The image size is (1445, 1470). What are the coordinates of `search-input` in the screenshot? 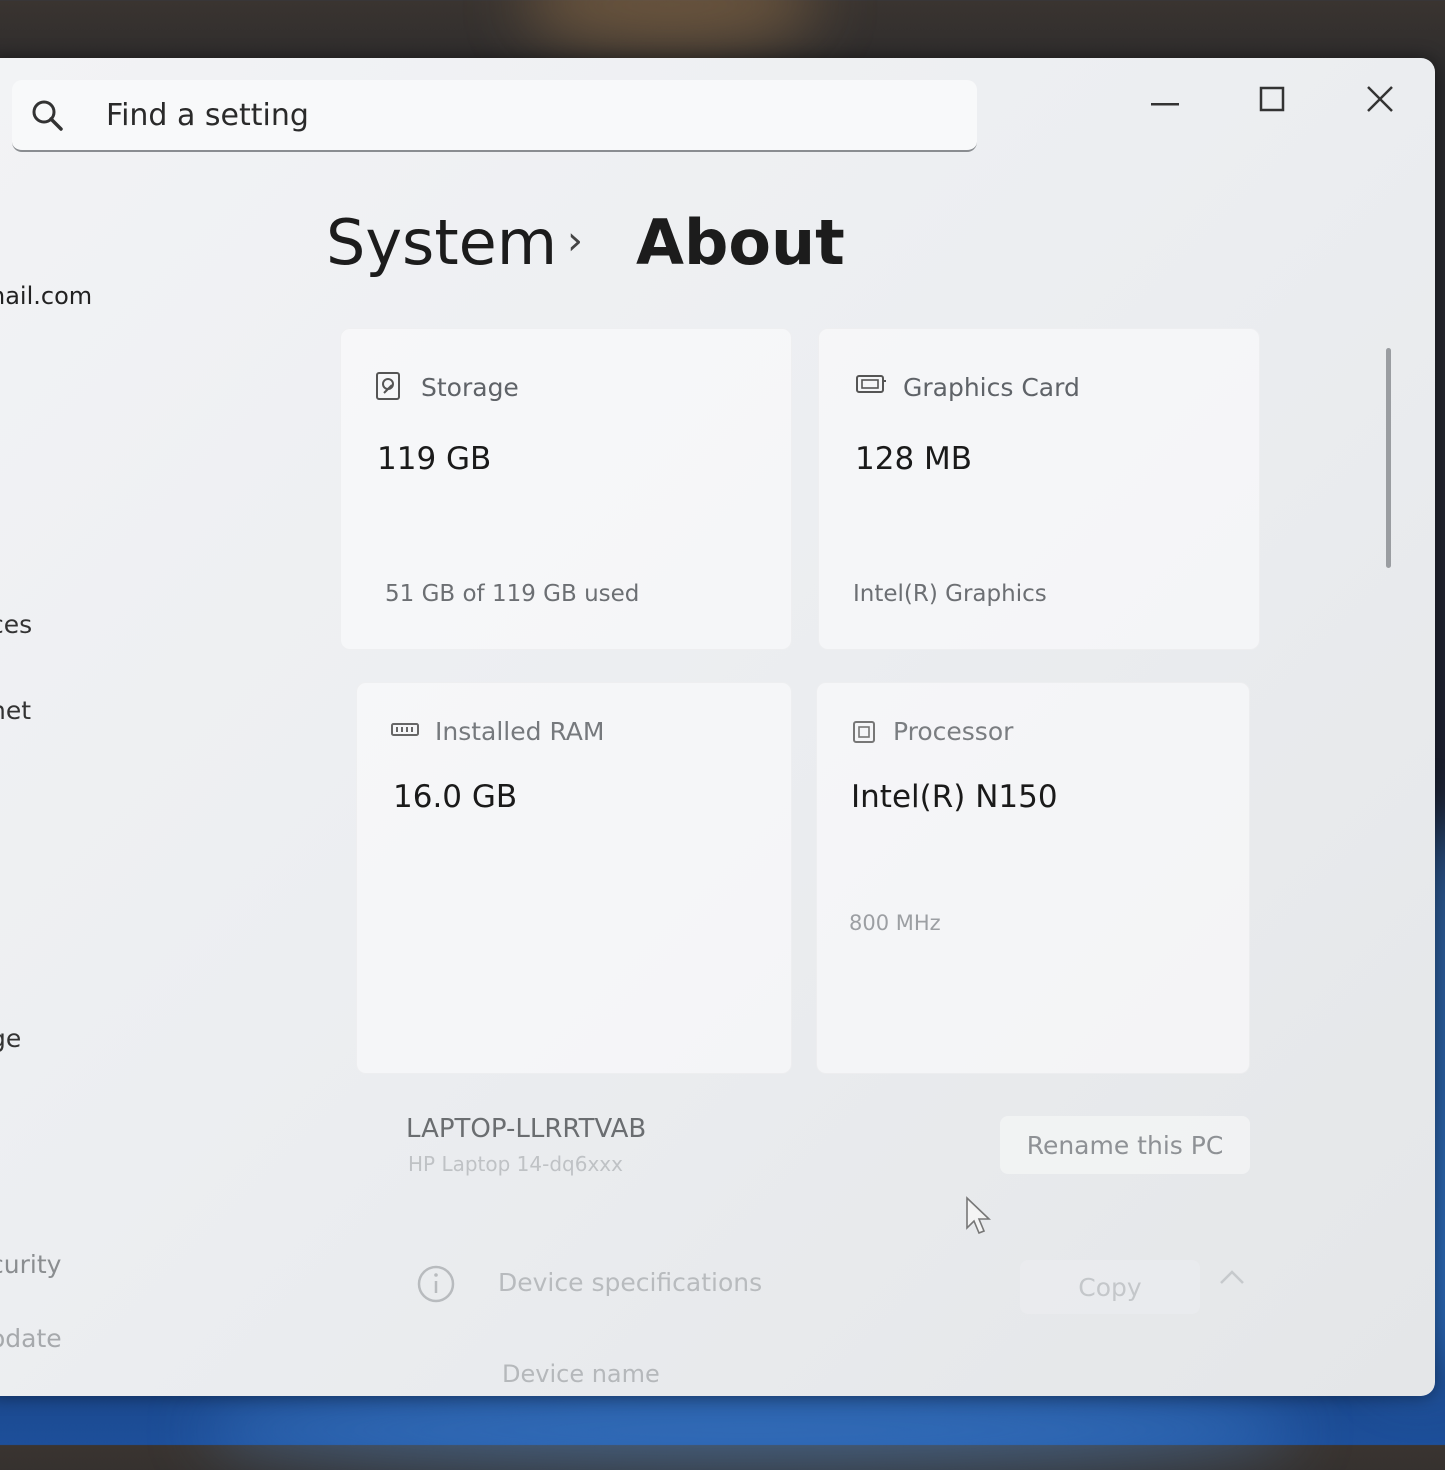 It's located at (406, 115).